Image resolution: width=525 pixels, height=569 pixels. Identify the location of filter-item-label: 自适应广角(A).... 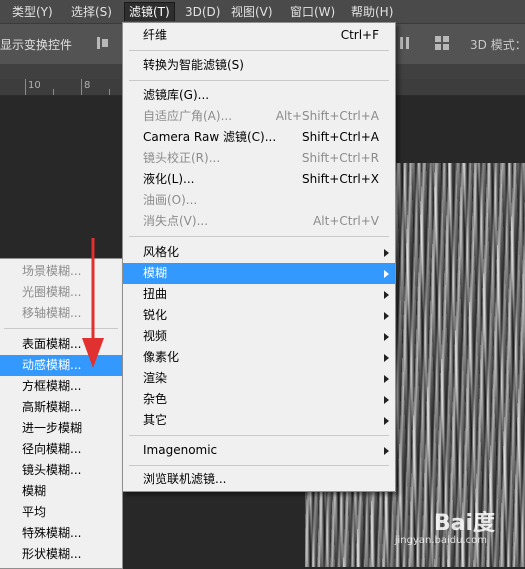
(188, 116).